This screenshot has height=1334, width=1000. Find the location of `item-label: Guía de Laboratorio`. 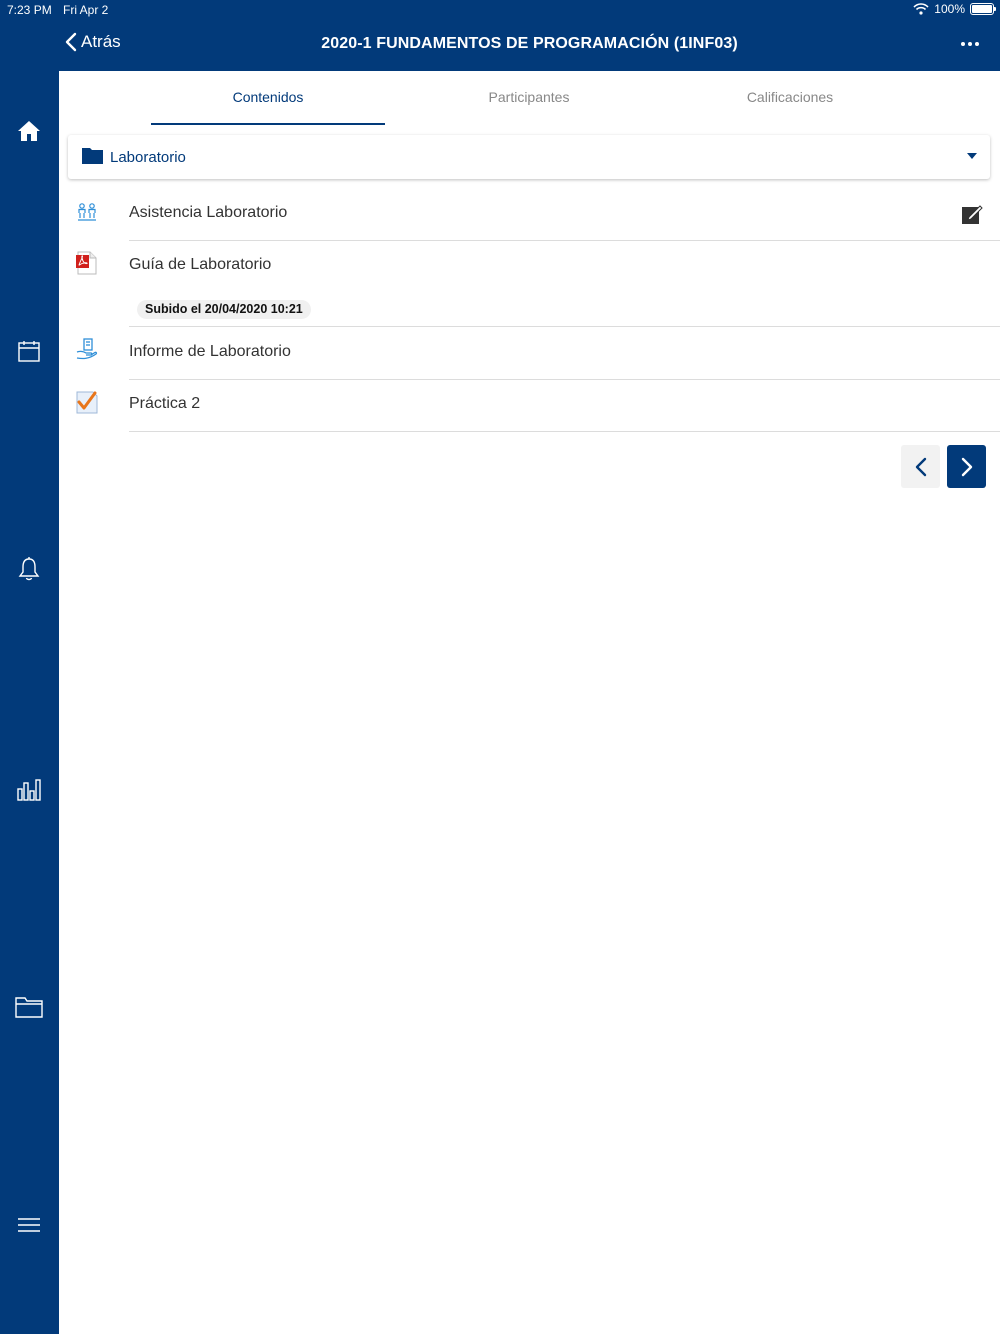

item-label: Guía de Laboratorio is located at coordinates (200, 264).